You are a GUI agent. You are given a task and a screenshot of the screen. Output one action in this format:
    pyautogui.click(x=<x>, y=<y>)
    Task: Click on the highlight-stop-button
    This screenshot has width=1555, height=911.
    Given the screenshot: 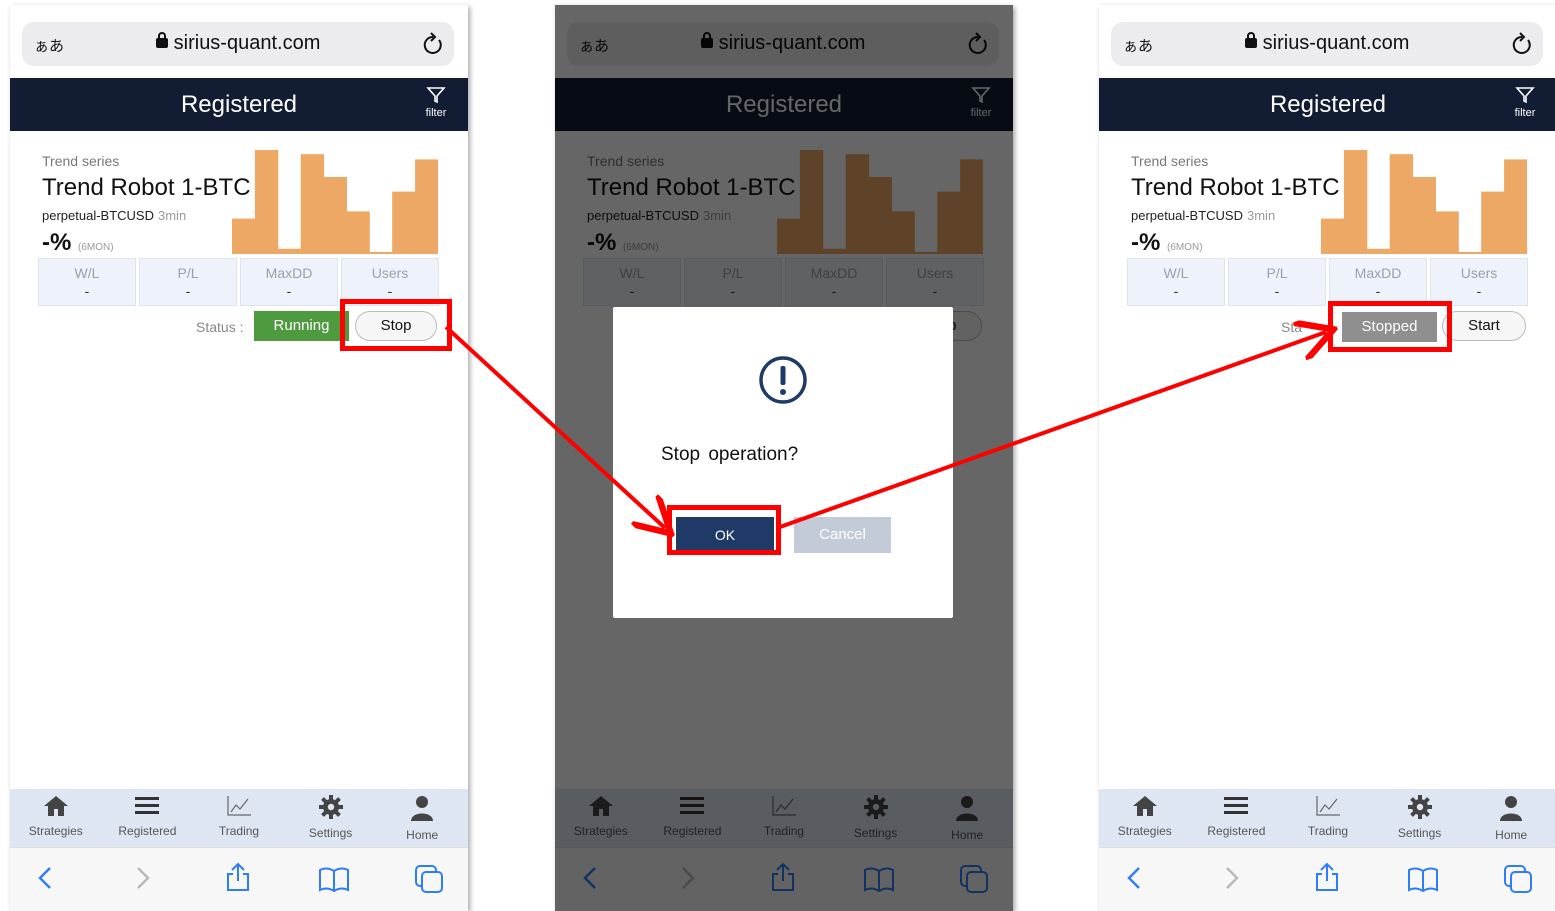 What is the action you would take?
    pyautogui.click(x=396, y=325)
    